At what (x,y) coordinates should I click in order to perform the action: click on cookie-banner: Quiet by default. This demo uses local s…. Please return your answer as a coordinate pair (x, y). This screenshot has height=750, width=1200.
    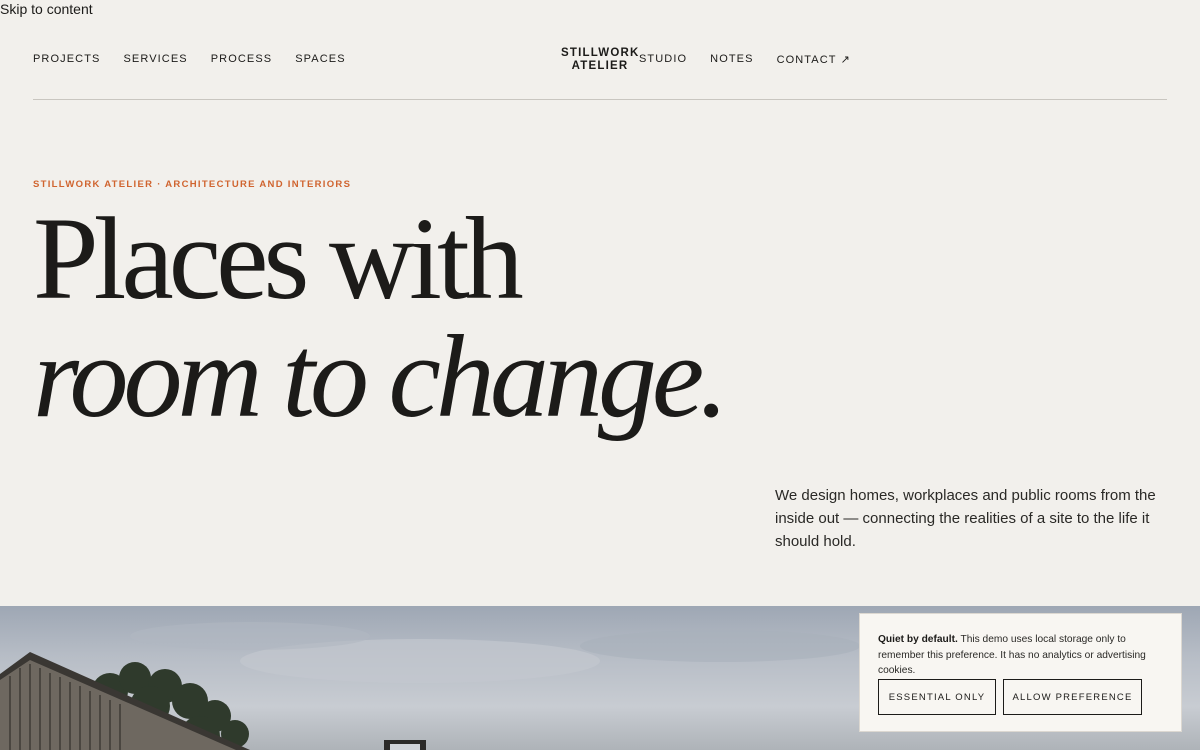
    Looking at the image, I should click on (1020, 672).